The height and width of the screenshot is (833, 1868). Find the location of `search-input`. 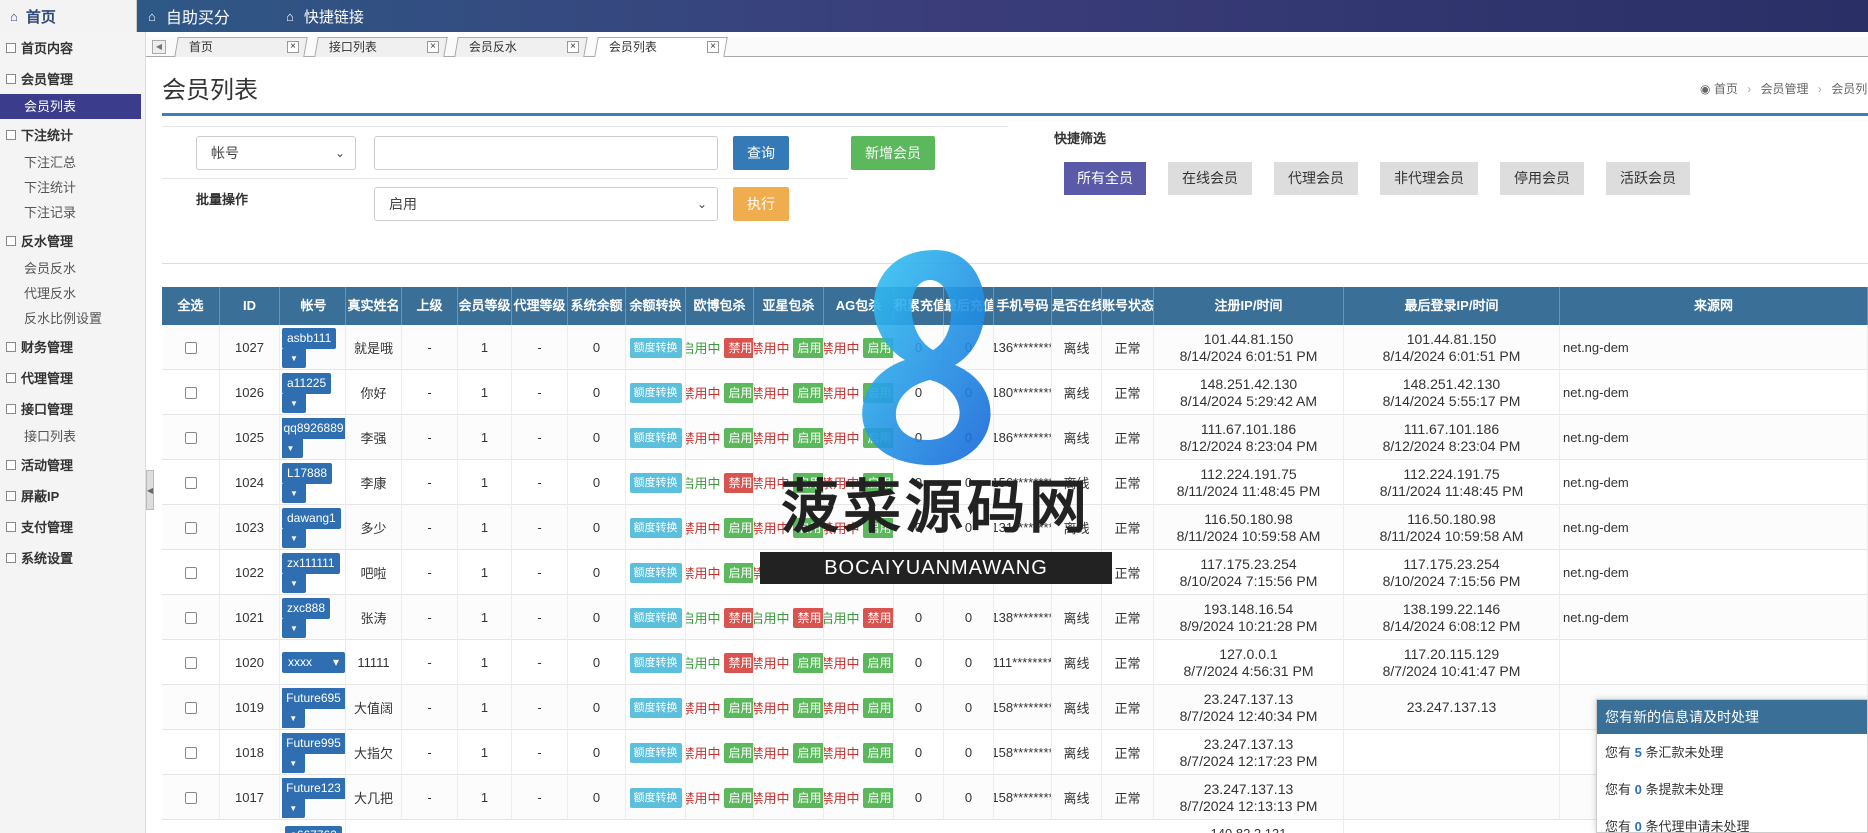

search-input is located at coordinates (546, 153).